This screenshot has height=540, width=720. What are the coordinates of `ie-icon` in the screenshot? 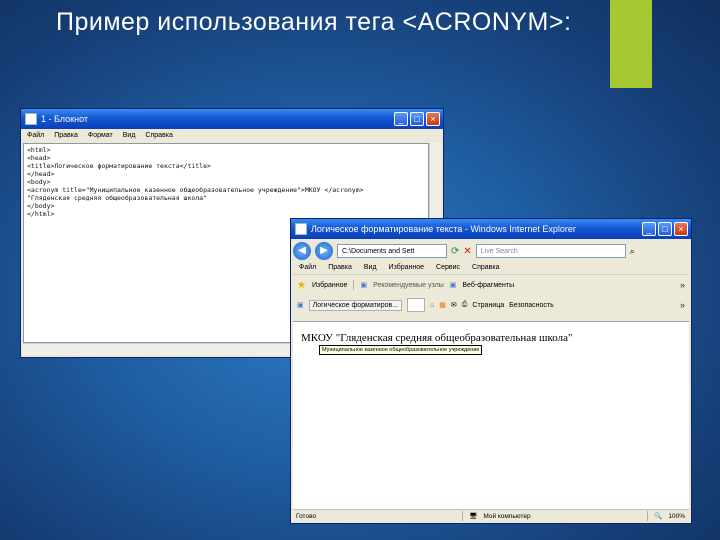 It's located at (301, 229).